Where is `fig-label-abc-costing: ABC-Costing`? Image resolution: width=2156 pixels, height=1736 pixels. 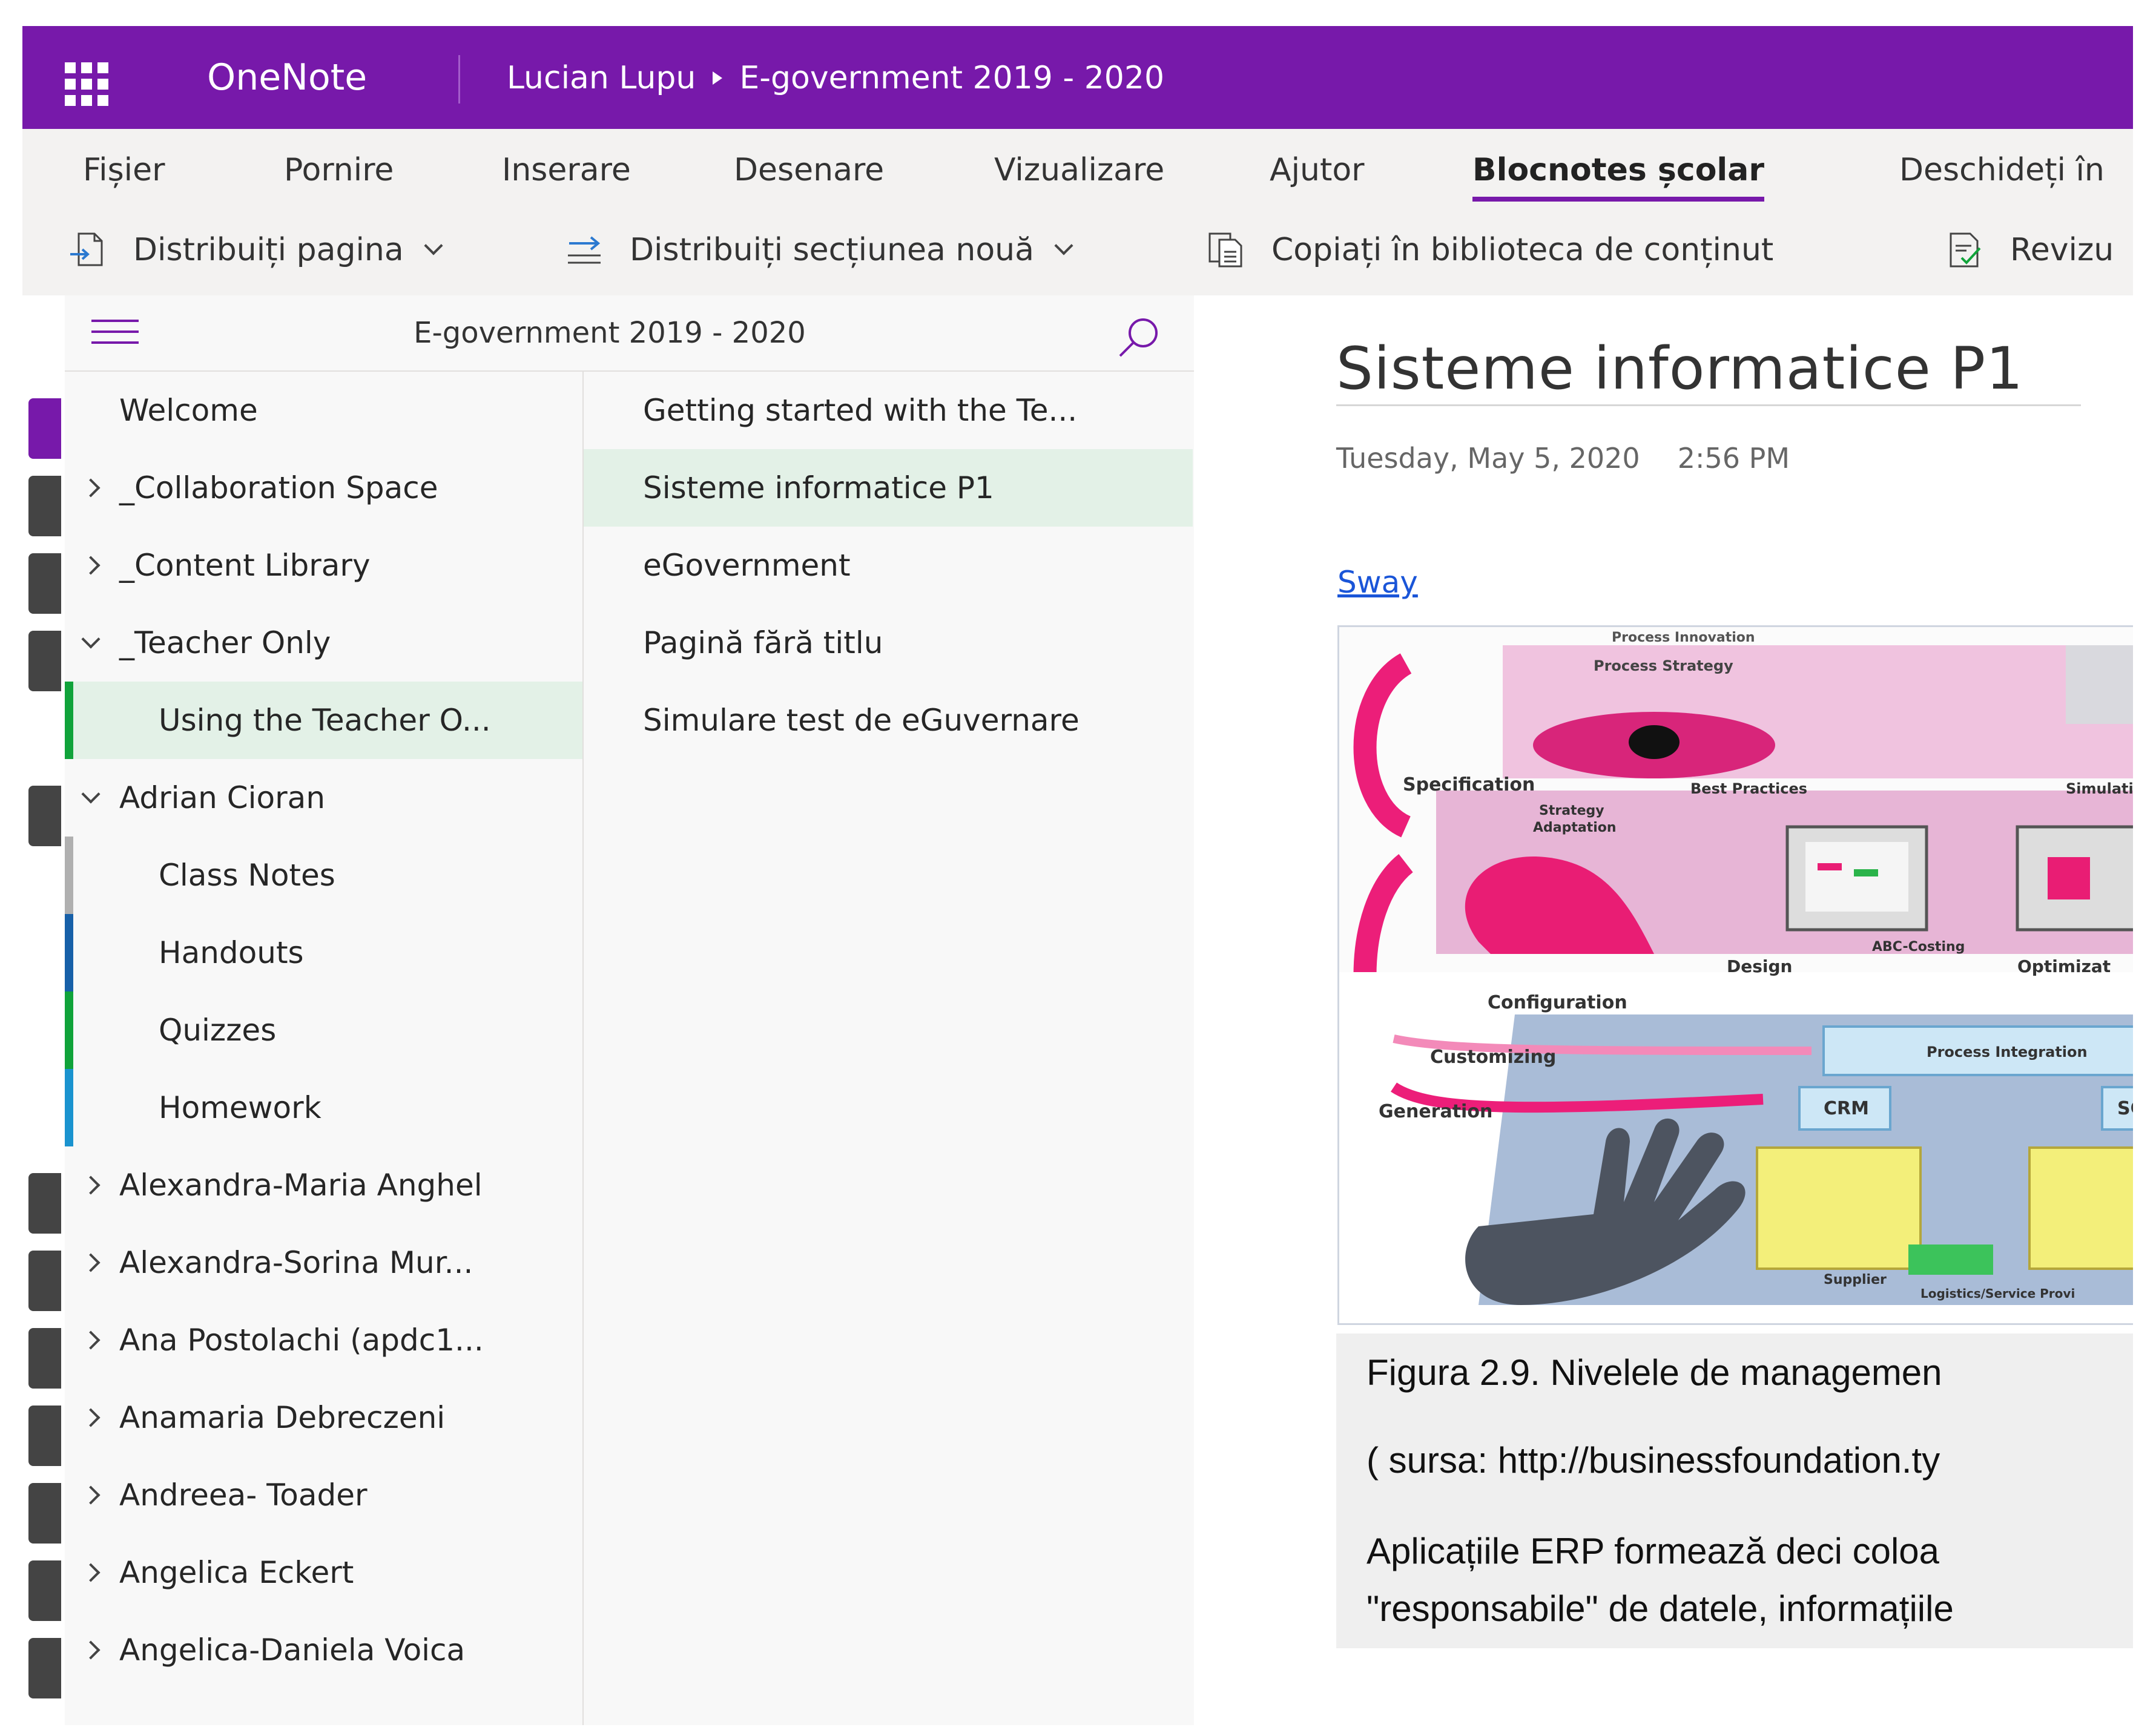
fig-label-abc-costing: ABC-Costing is located at coordinates (1918, 947).